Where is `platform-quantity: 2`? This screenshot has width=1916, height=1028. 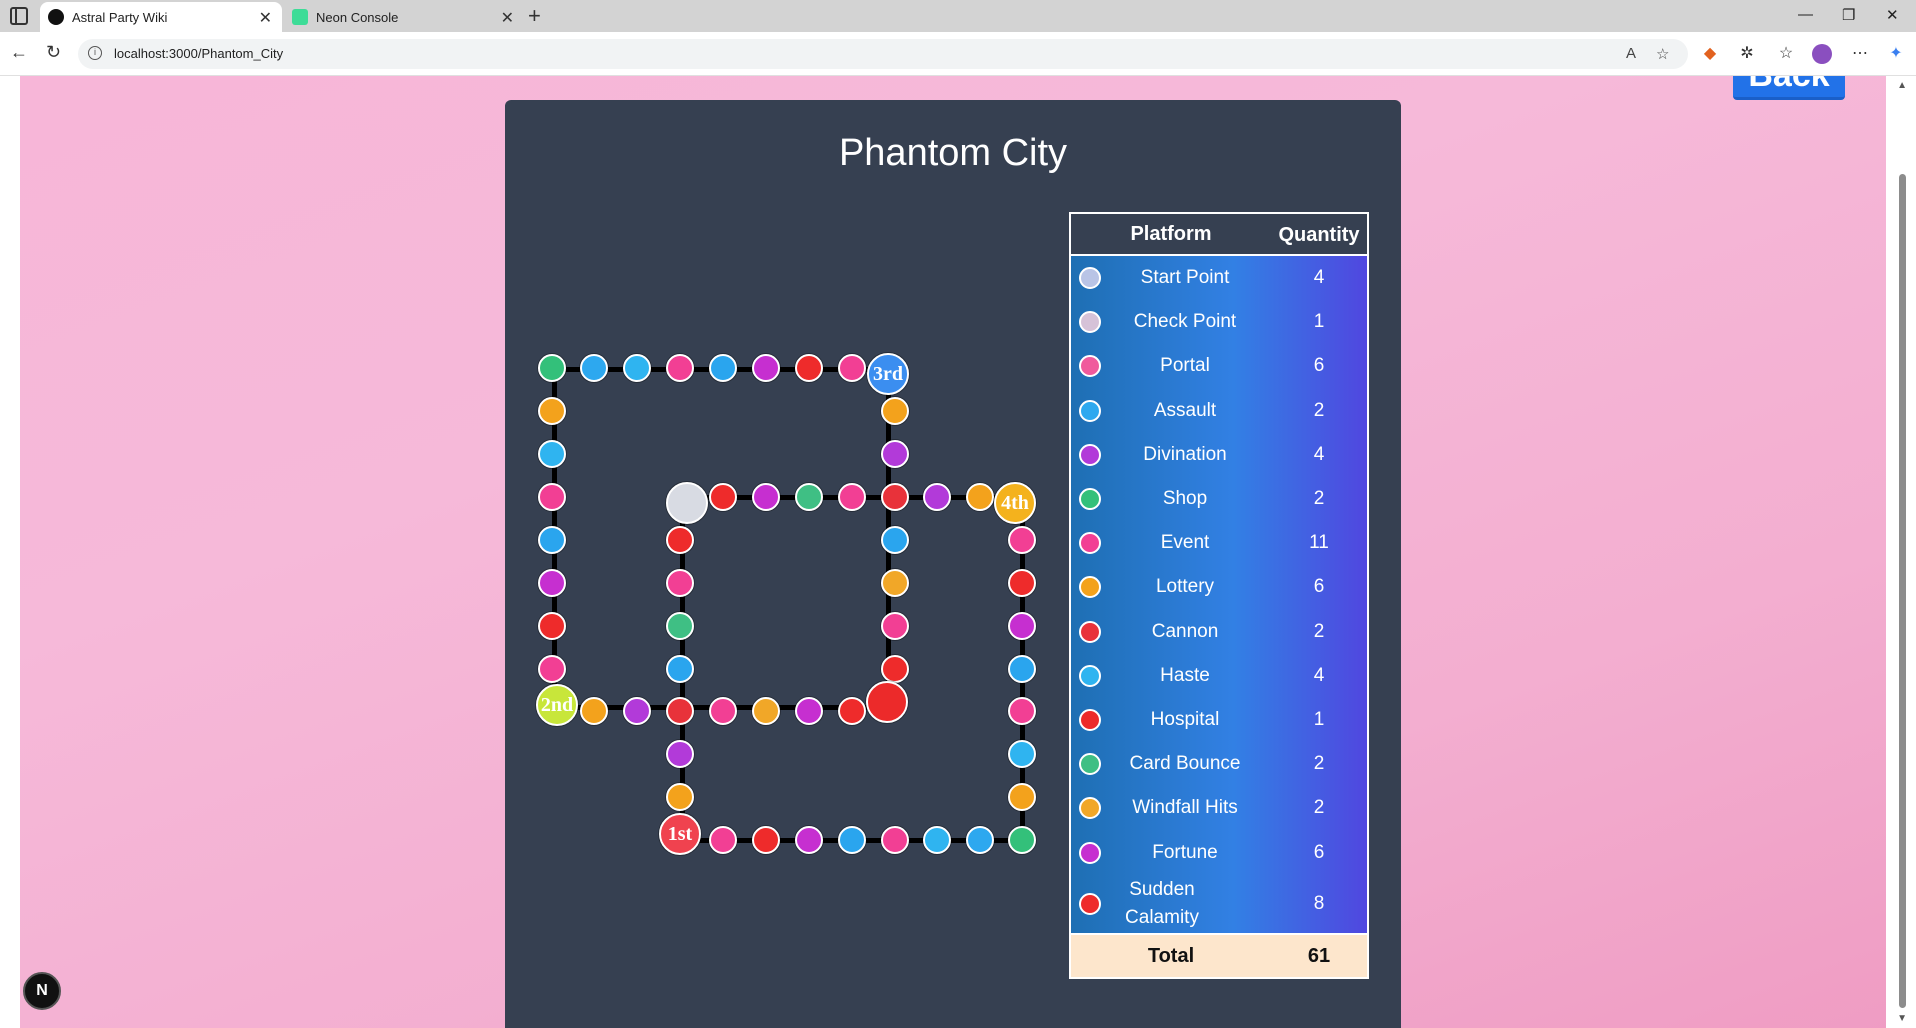
platform-quantity: 2 is located at coordinates (1319, 764).